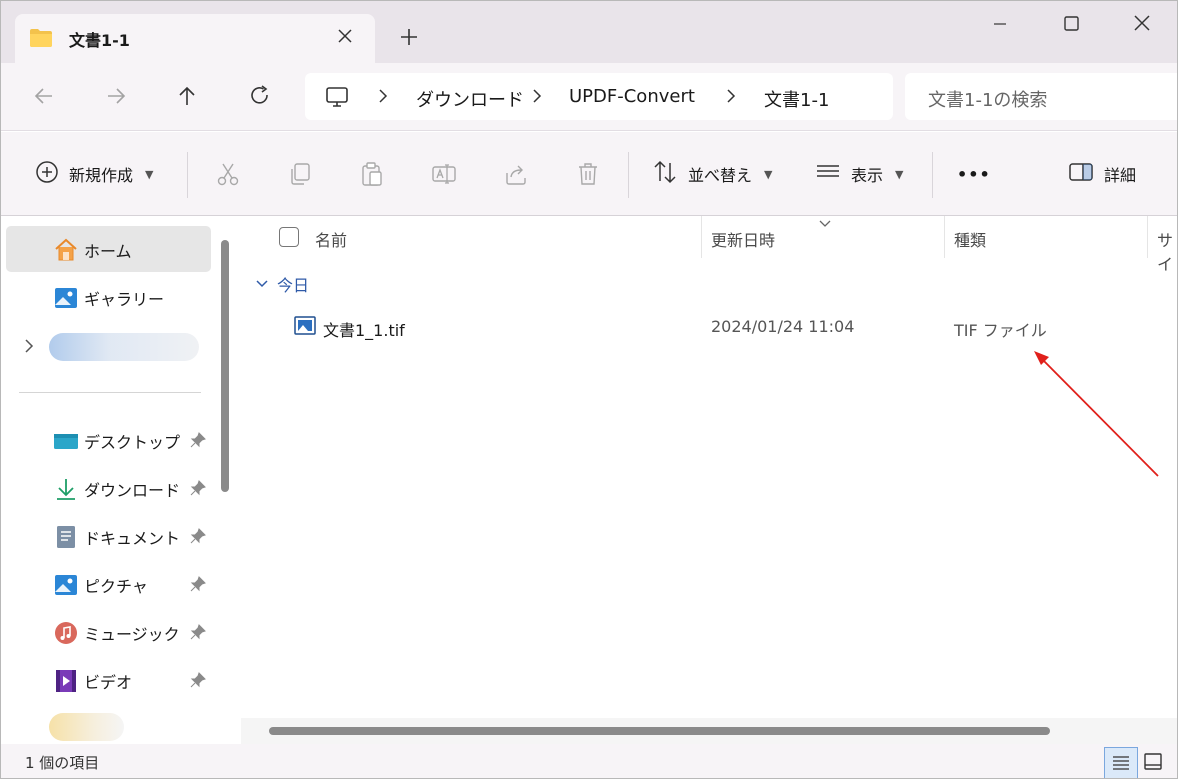  What do you see at coordinates (970, 239) in the screenshot?
I see `column-type: 種類` at bounding box center [970, 239].